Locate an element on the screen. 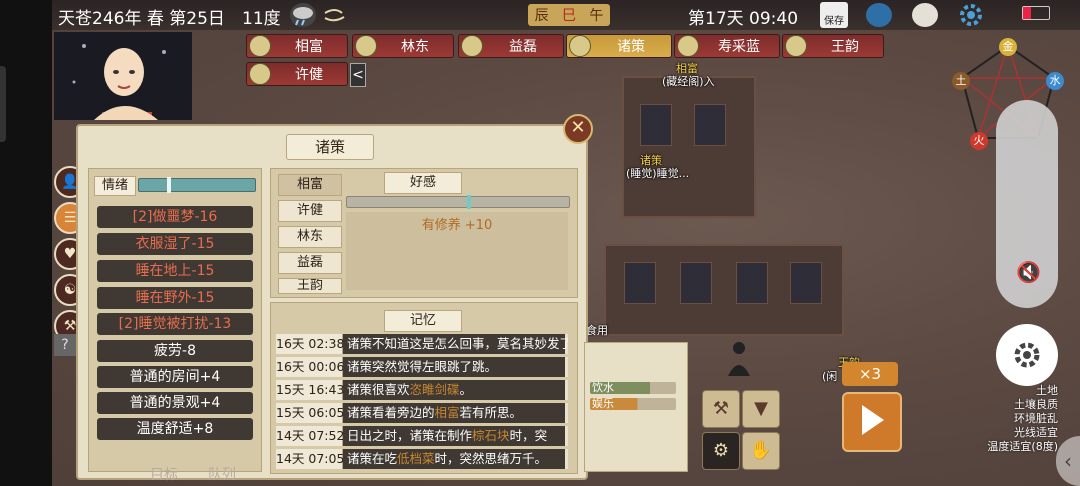  character-tab: 相富 is located at coordinates (297, 46).